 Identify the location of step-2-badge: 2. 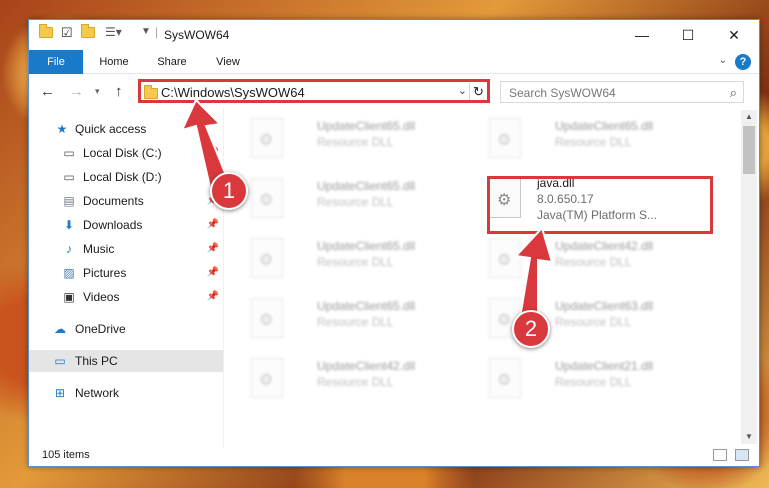
(531, 329).